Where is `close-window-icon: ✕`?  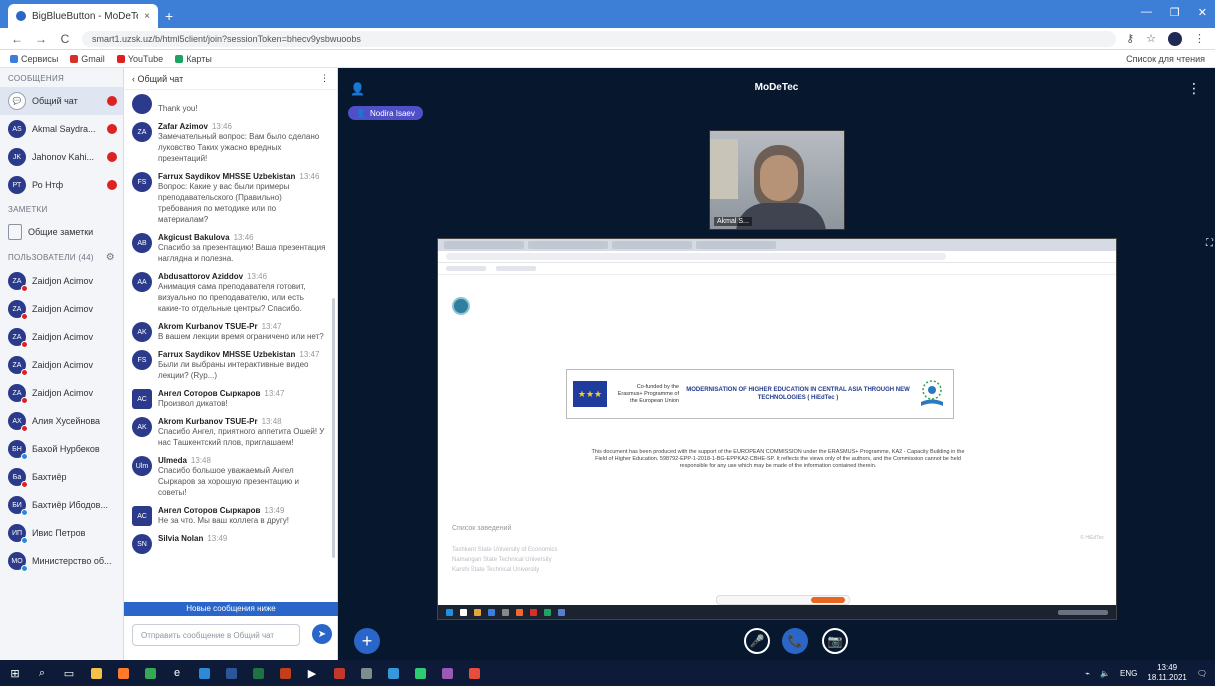 close-window-icon: ✕ is located at coordinates (1202, 12).